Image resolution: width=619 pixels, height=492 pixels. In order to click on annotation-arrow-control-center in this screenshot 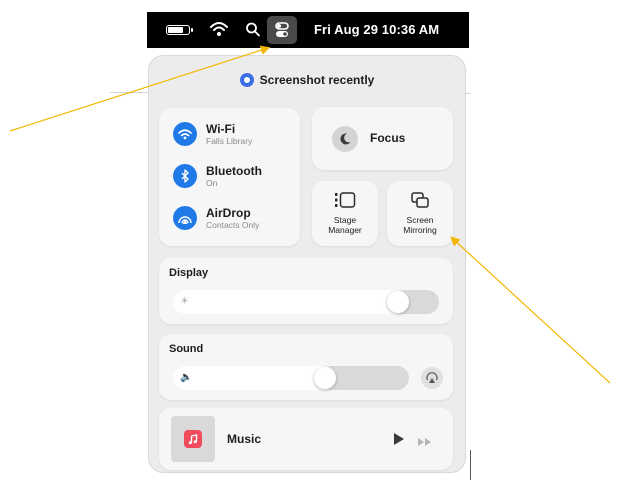, I will do `click(140, 88)`.